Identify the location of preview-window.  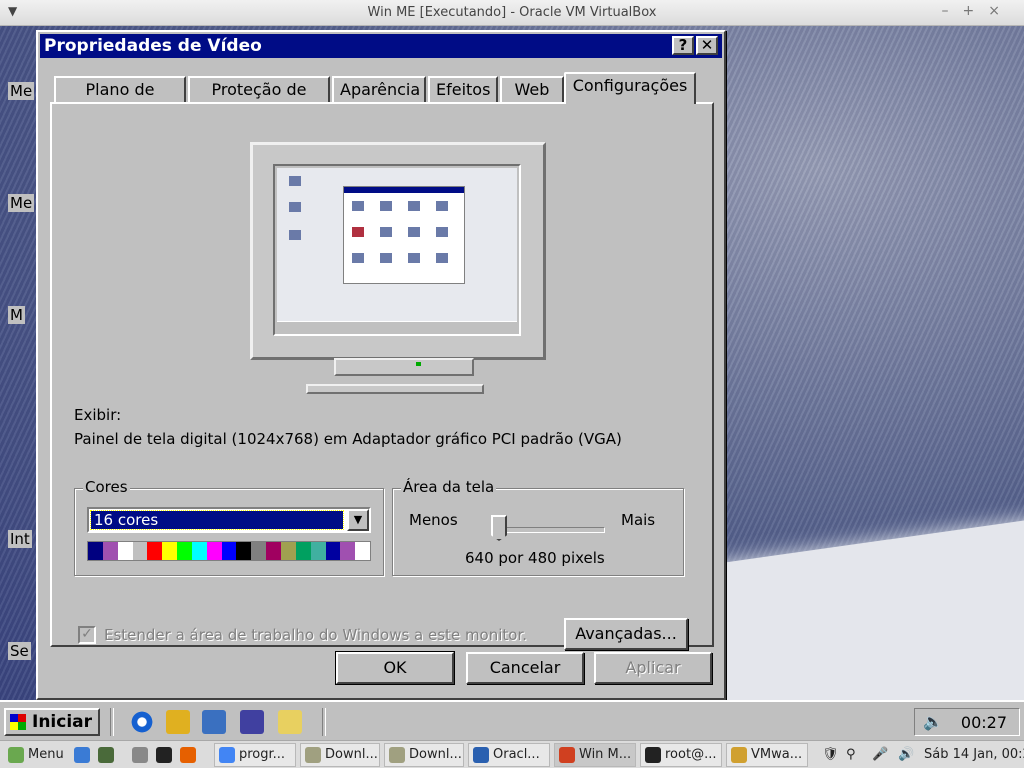
(404, 235).